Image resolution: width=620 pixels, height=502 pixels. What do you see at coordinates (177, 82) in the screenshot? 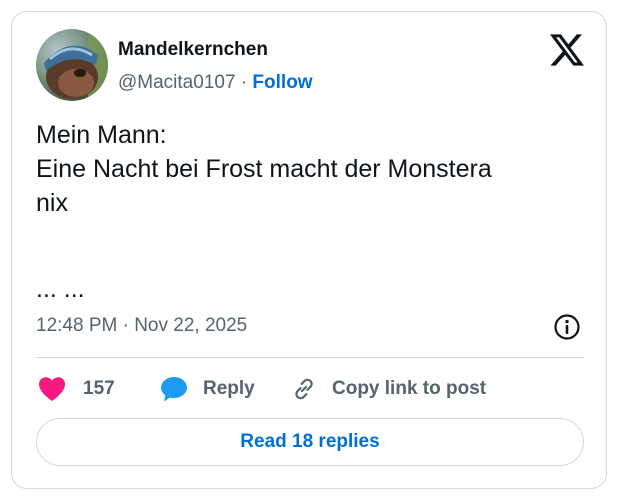
I see `author-handle: @Macita0107` at bounding box center [177, 82].